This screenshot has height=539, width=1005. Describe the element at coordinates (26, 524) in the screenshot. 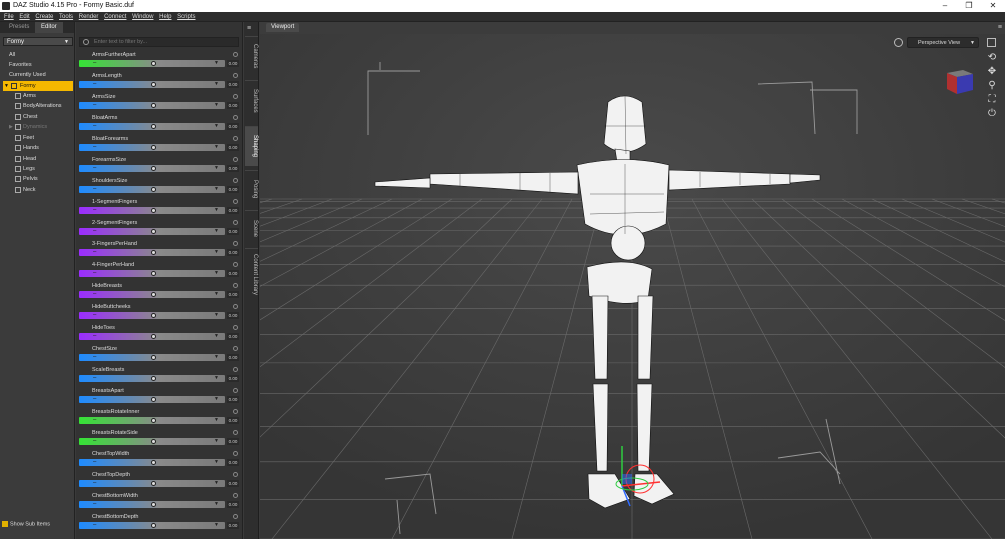

I see `show-sub-items-checkbox: Show Sub Items` at that location.